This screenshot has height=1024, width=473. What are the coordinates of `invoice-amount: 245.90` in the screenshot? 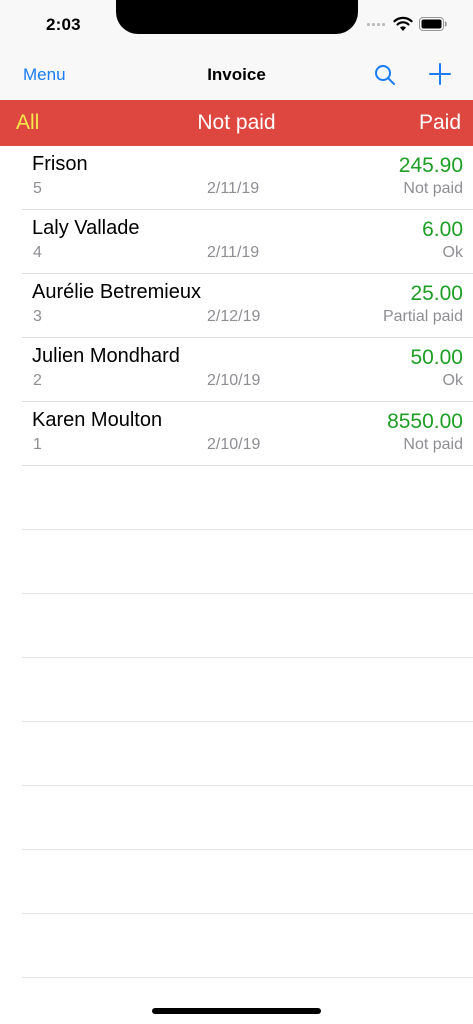 It's located at (430, 165).